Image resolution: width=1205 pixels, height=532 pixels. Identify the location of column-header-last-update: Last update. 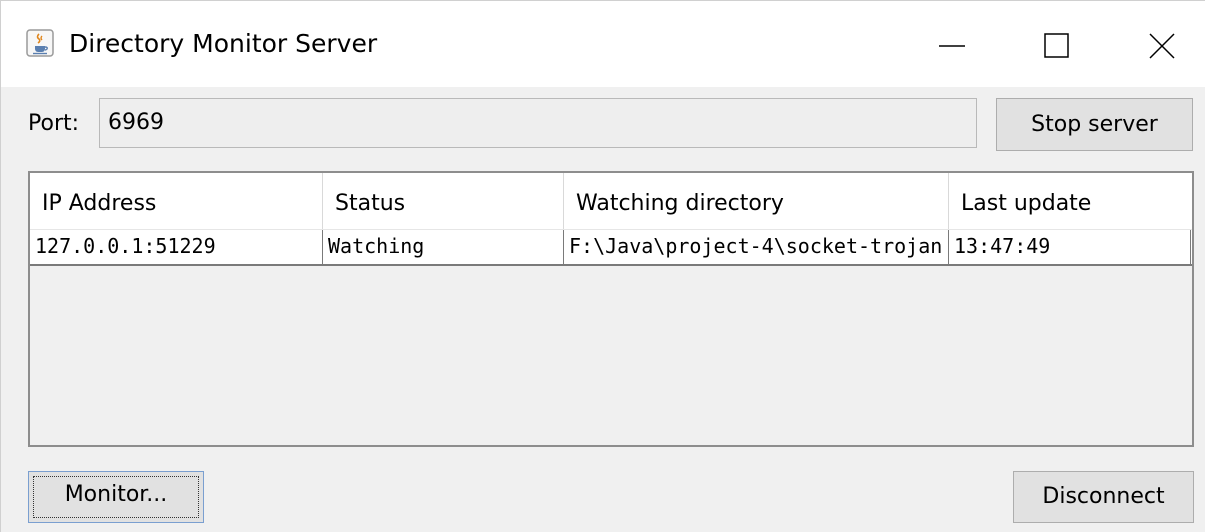
(1070, 201).